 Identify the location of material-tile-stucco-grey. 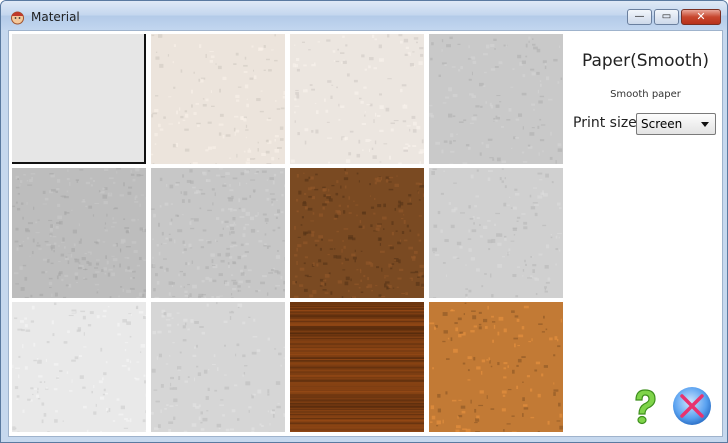
(496, 233).